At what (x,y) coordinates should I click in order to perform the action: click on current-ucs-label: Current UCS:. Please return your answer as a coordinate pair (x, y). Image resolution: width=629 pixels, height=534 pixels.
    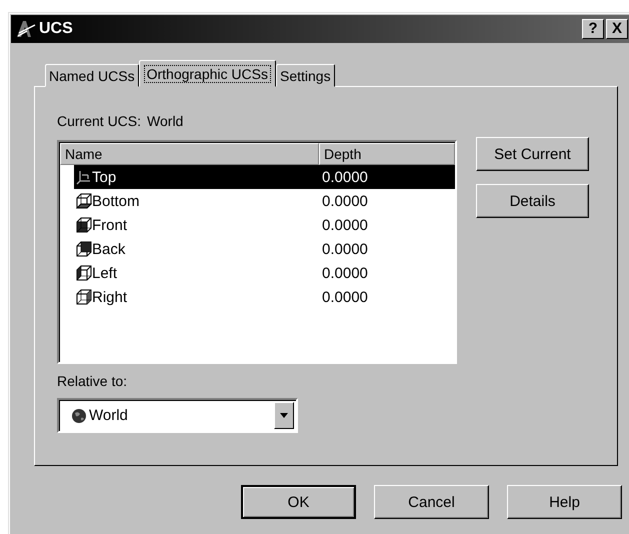
    Looking at the image, I should click on (99, 121).